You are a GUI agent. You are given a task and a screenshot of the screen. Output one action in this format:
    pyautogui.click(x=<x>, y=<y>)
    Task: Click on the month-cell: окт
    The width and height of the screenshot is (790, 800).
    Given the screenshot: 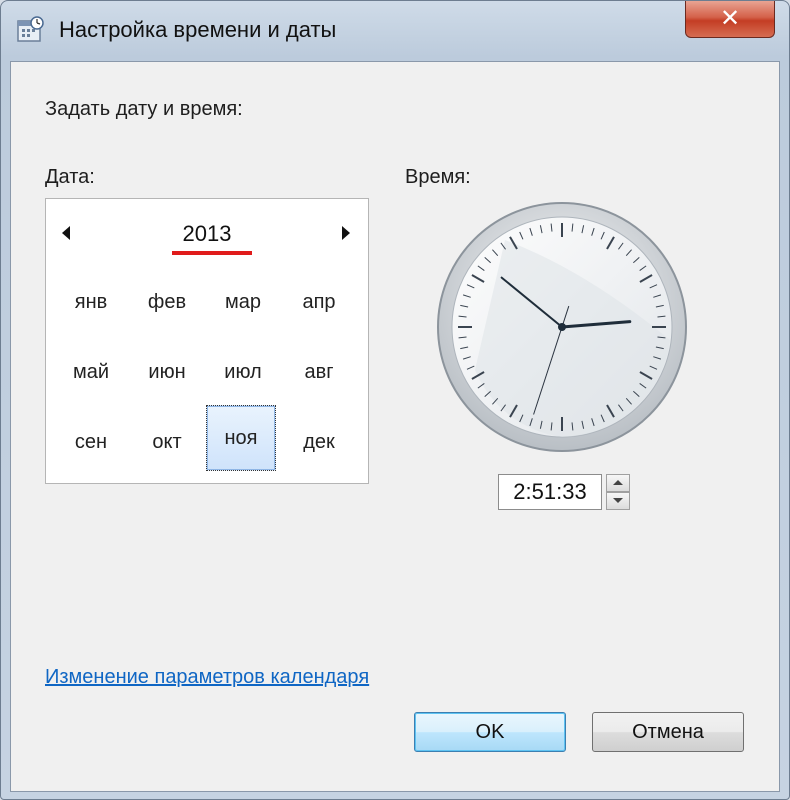 What is the action you would take?
    pyautogui.click(x=167, y=442)
    